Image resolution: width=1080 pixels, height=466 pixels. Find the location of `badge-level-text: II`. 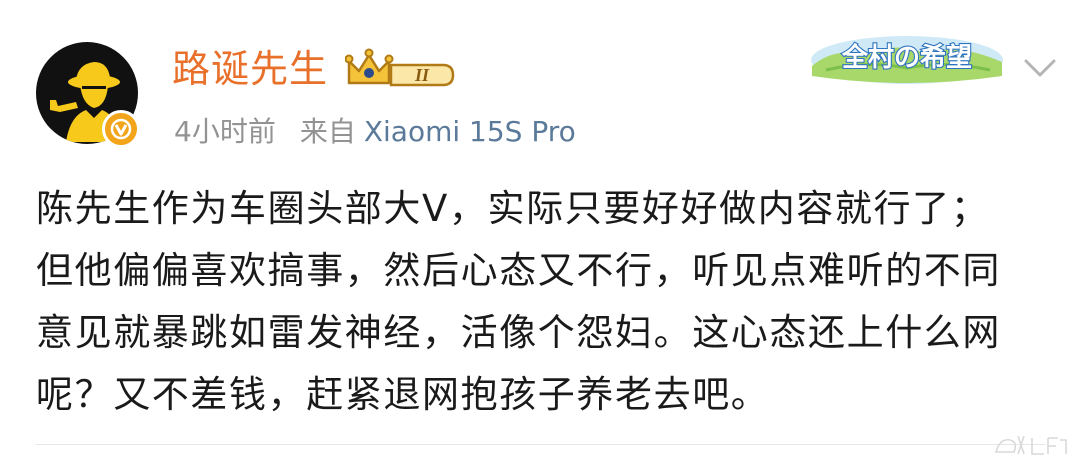

badge-level-text: II is located at coordinates (422, 75).